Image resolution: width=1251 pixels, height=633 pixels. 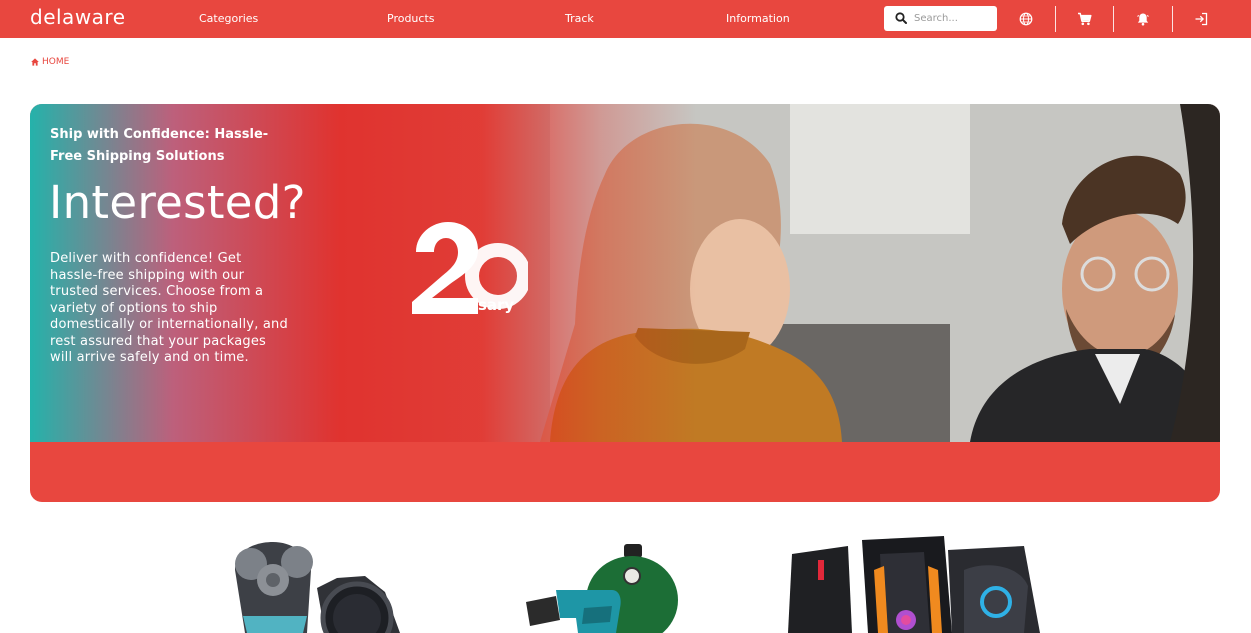 What do you see at coordinates (952, 18) in the screenshot?
I see `search-input` at bounding box center [952, 18].